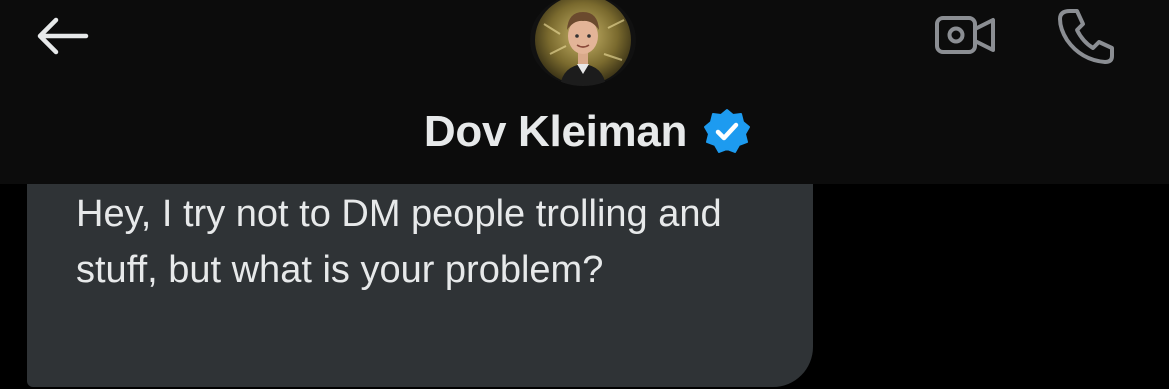 The image size is (1169, 389). I want to click on avatar-image, so click(583, 43).